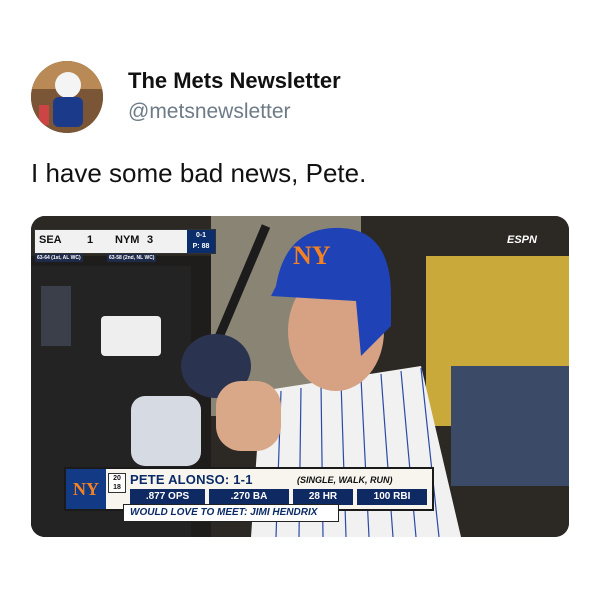 The width and height of the screenshot is (599, 599). I want to click on ball-strike-count: 0-1, so click(201, 235).